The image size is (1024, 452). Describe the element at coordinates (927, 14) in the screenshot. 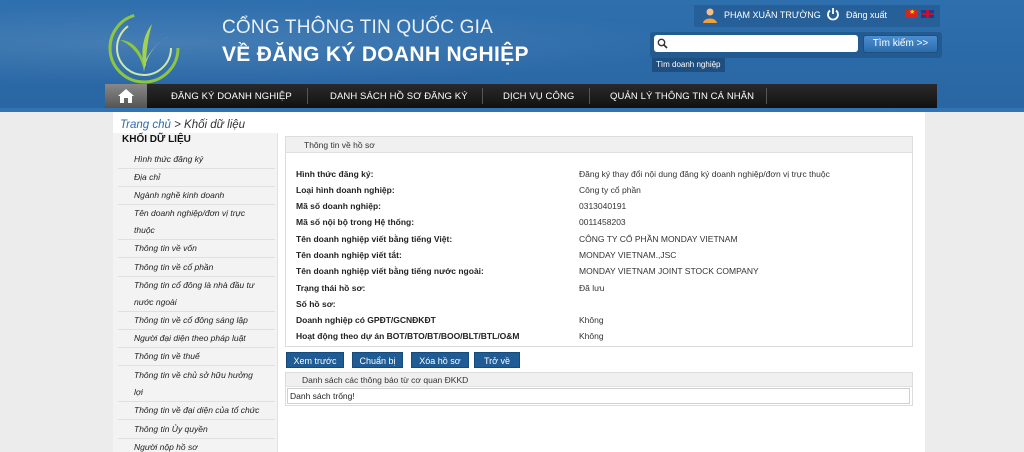

I see `english-flag-icon` at that location.